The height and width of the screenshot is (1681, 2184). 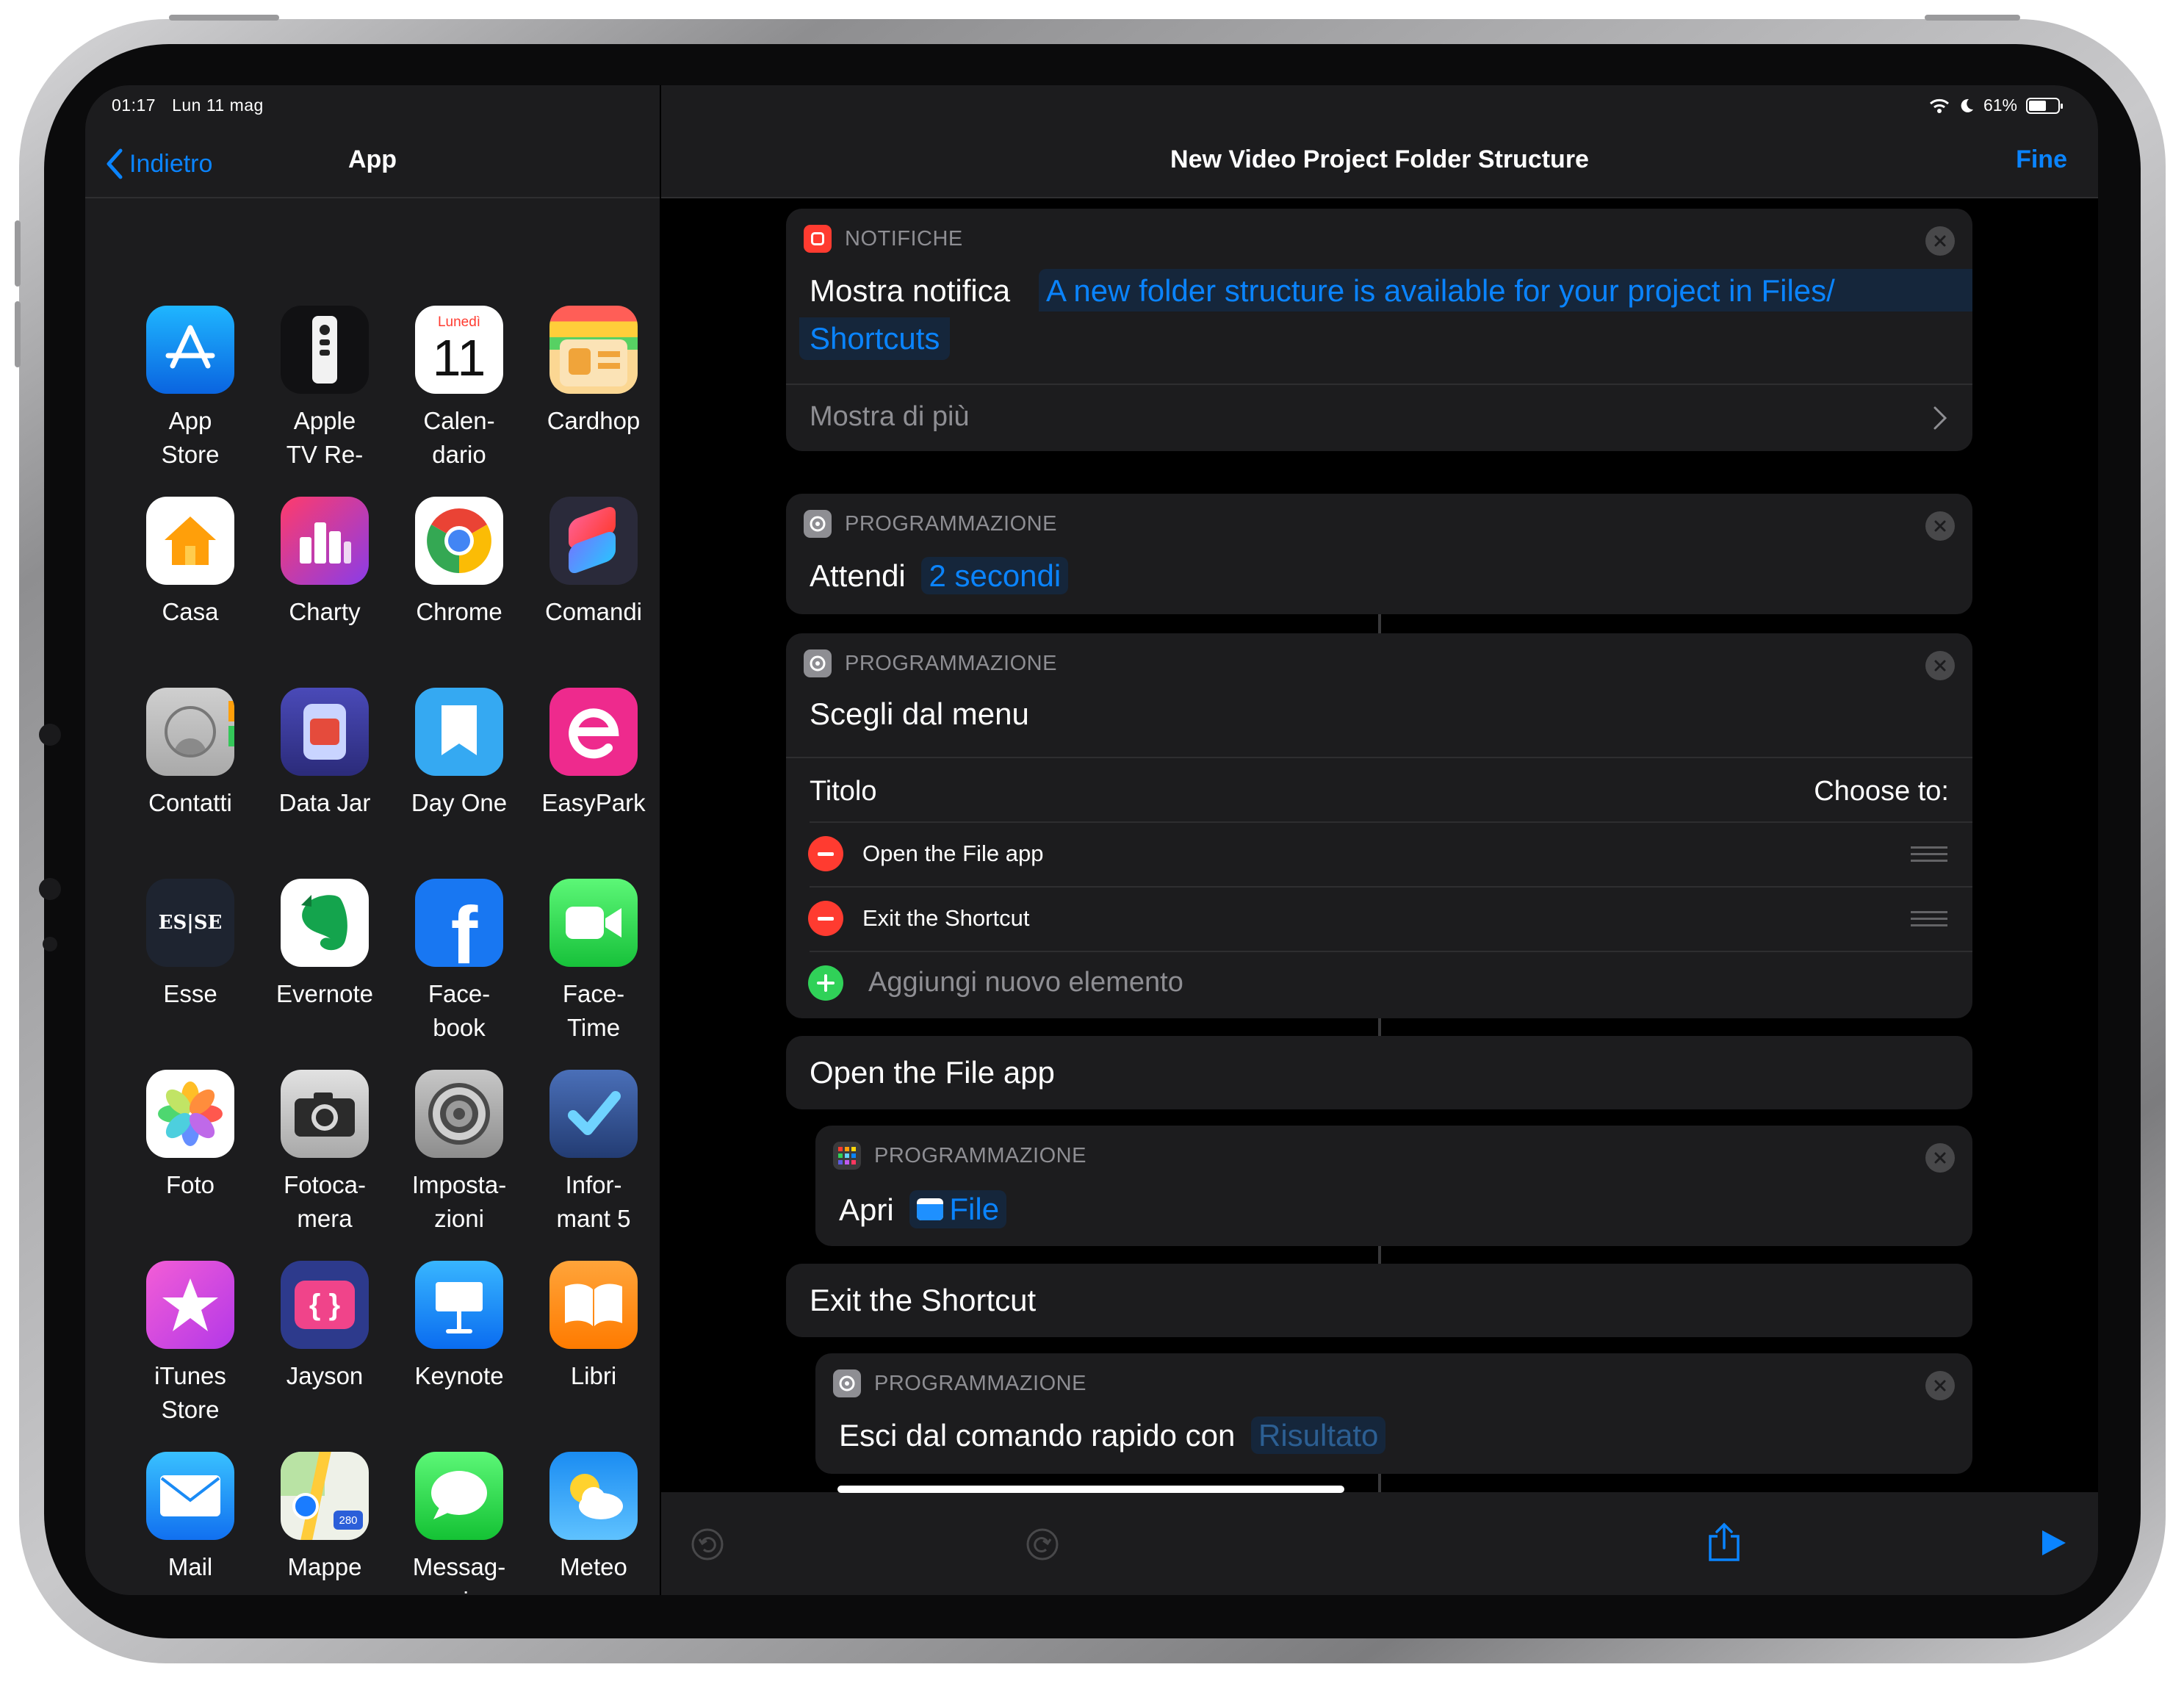 What do you see at coordinates (190, 1566) in the screenshot?
I see `app-label: Mail` at bounding box center [190, 1566].